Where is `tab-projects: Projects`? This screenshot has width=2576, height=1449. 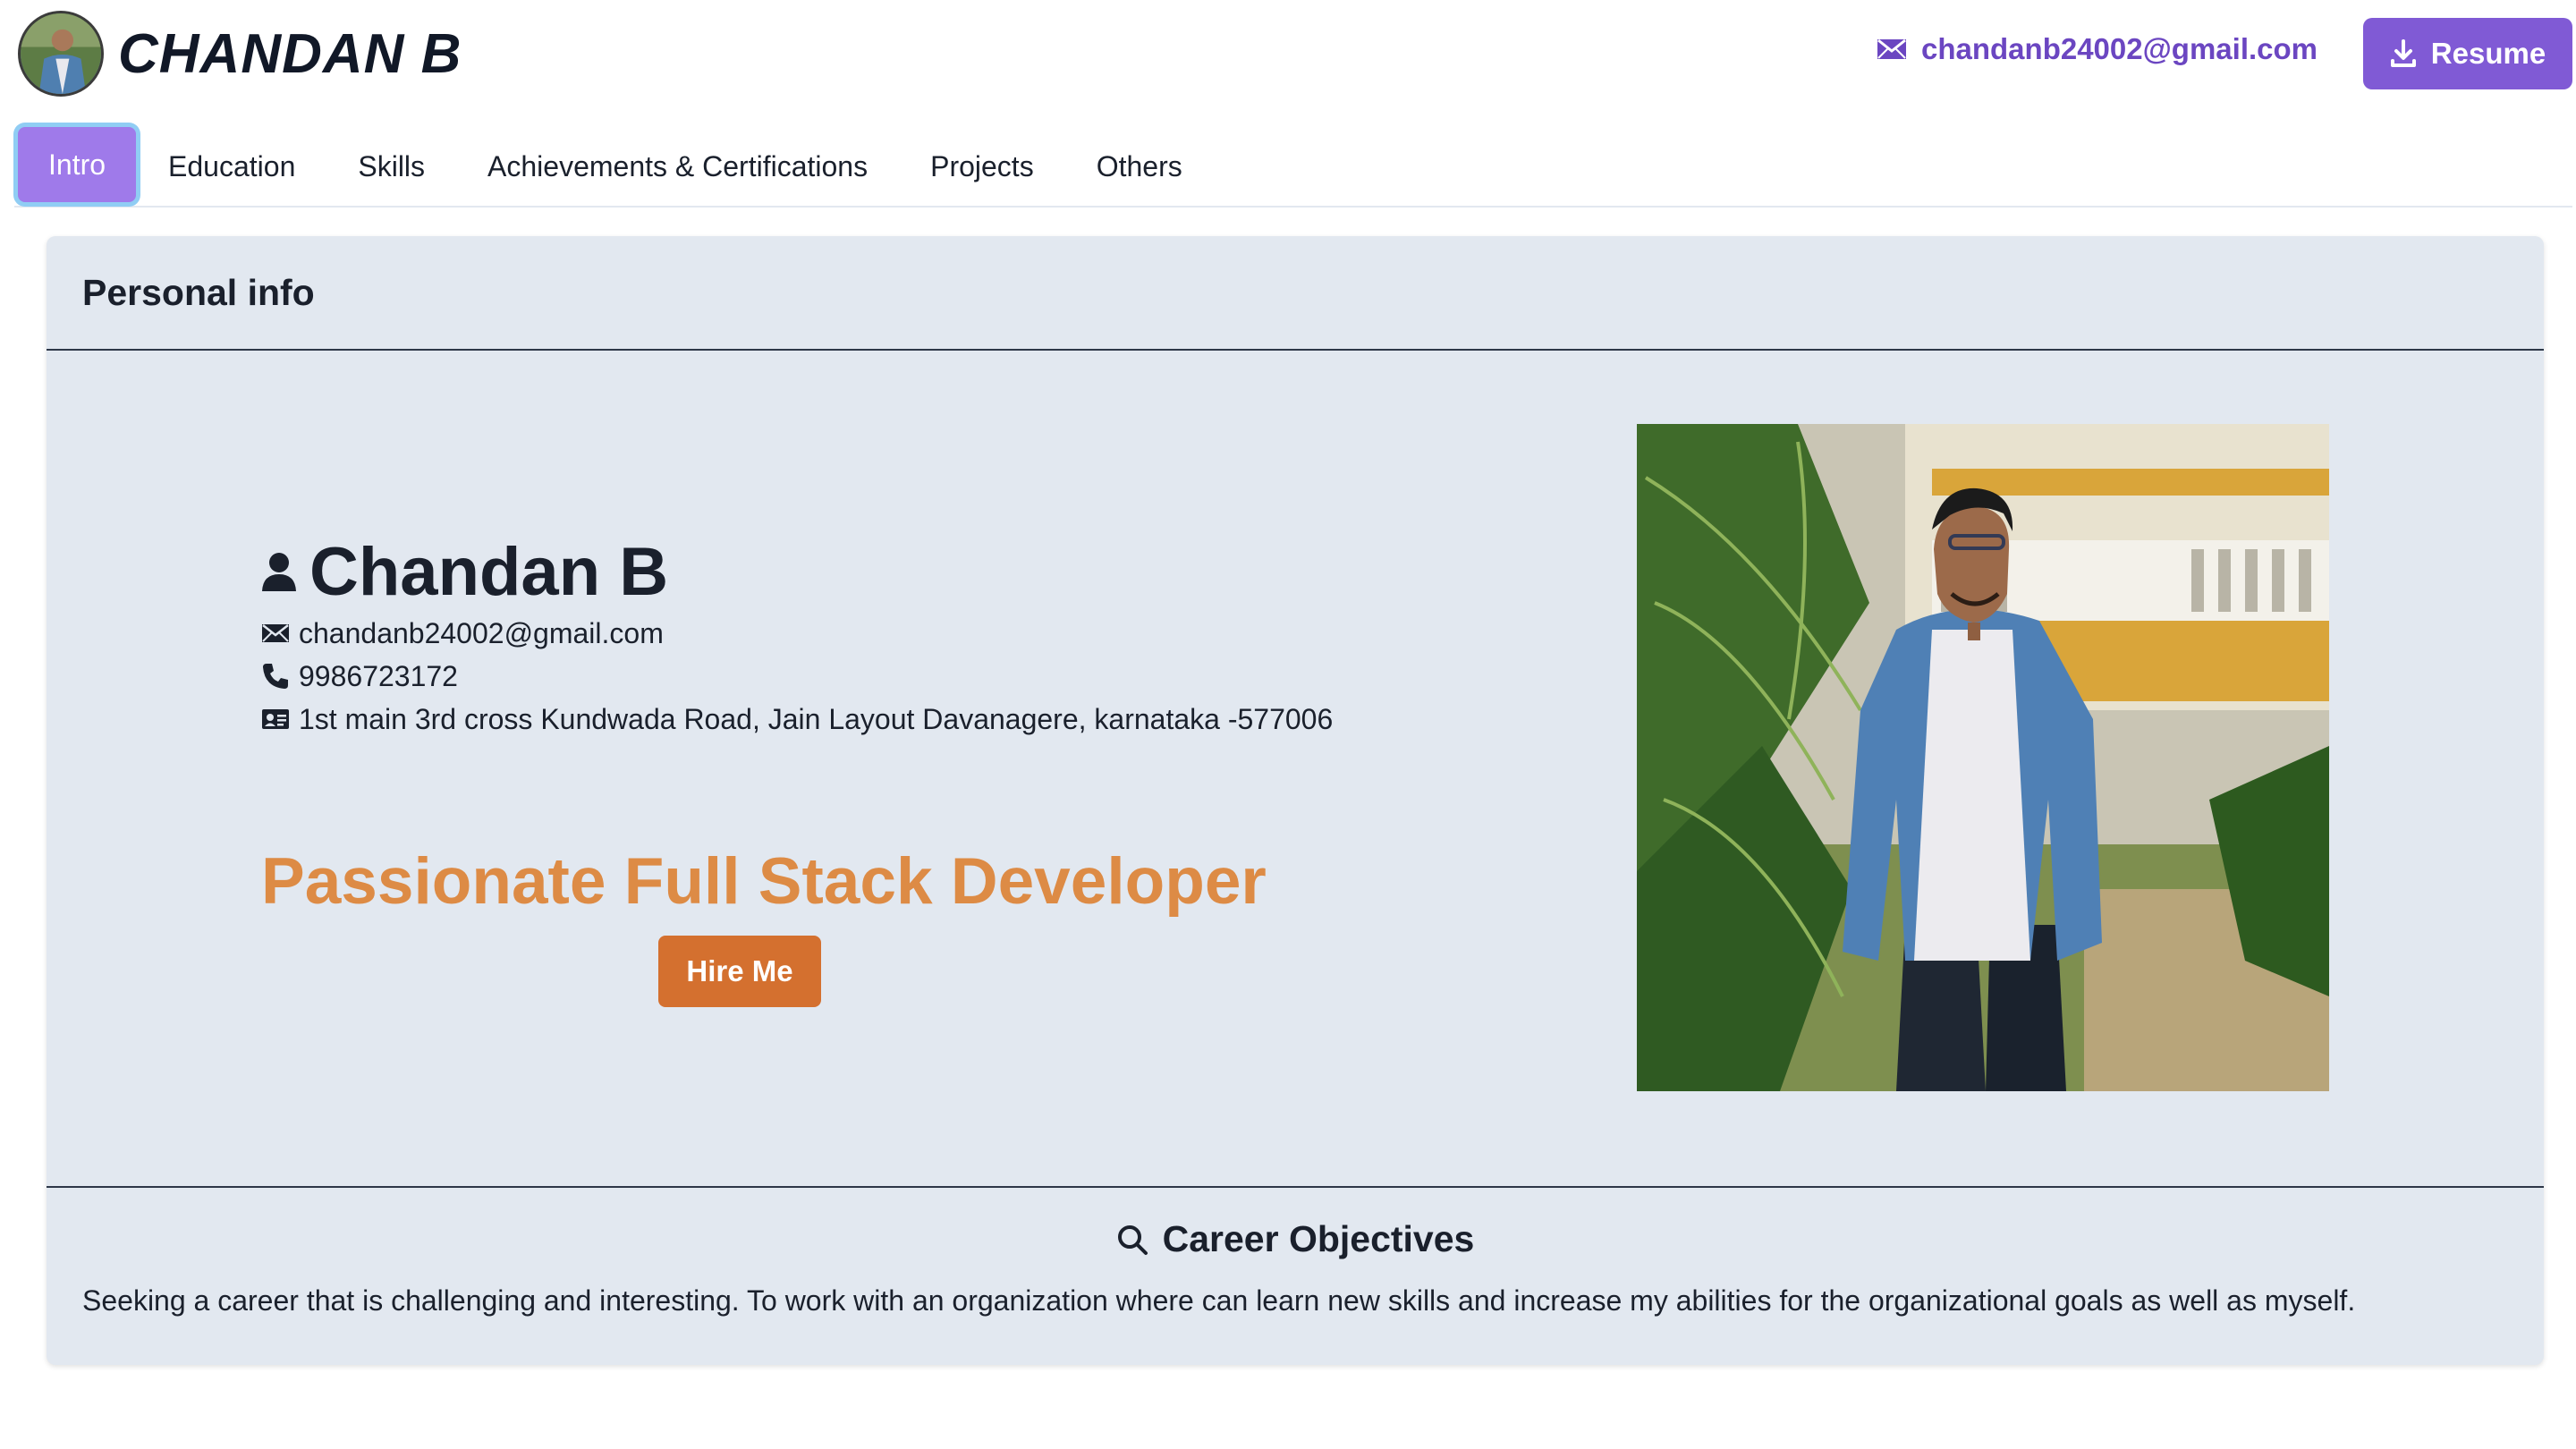 tab-projects: Projects is located at coordinates (982, 166).